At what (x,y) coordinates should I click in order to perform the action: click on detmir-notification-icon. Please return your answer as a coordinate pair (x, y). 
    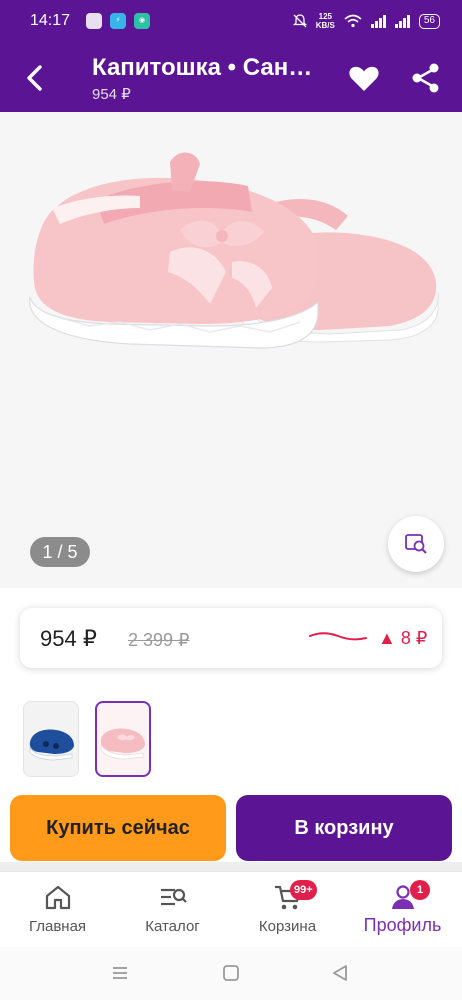
    Looking at the image, I should click on (94, 21).